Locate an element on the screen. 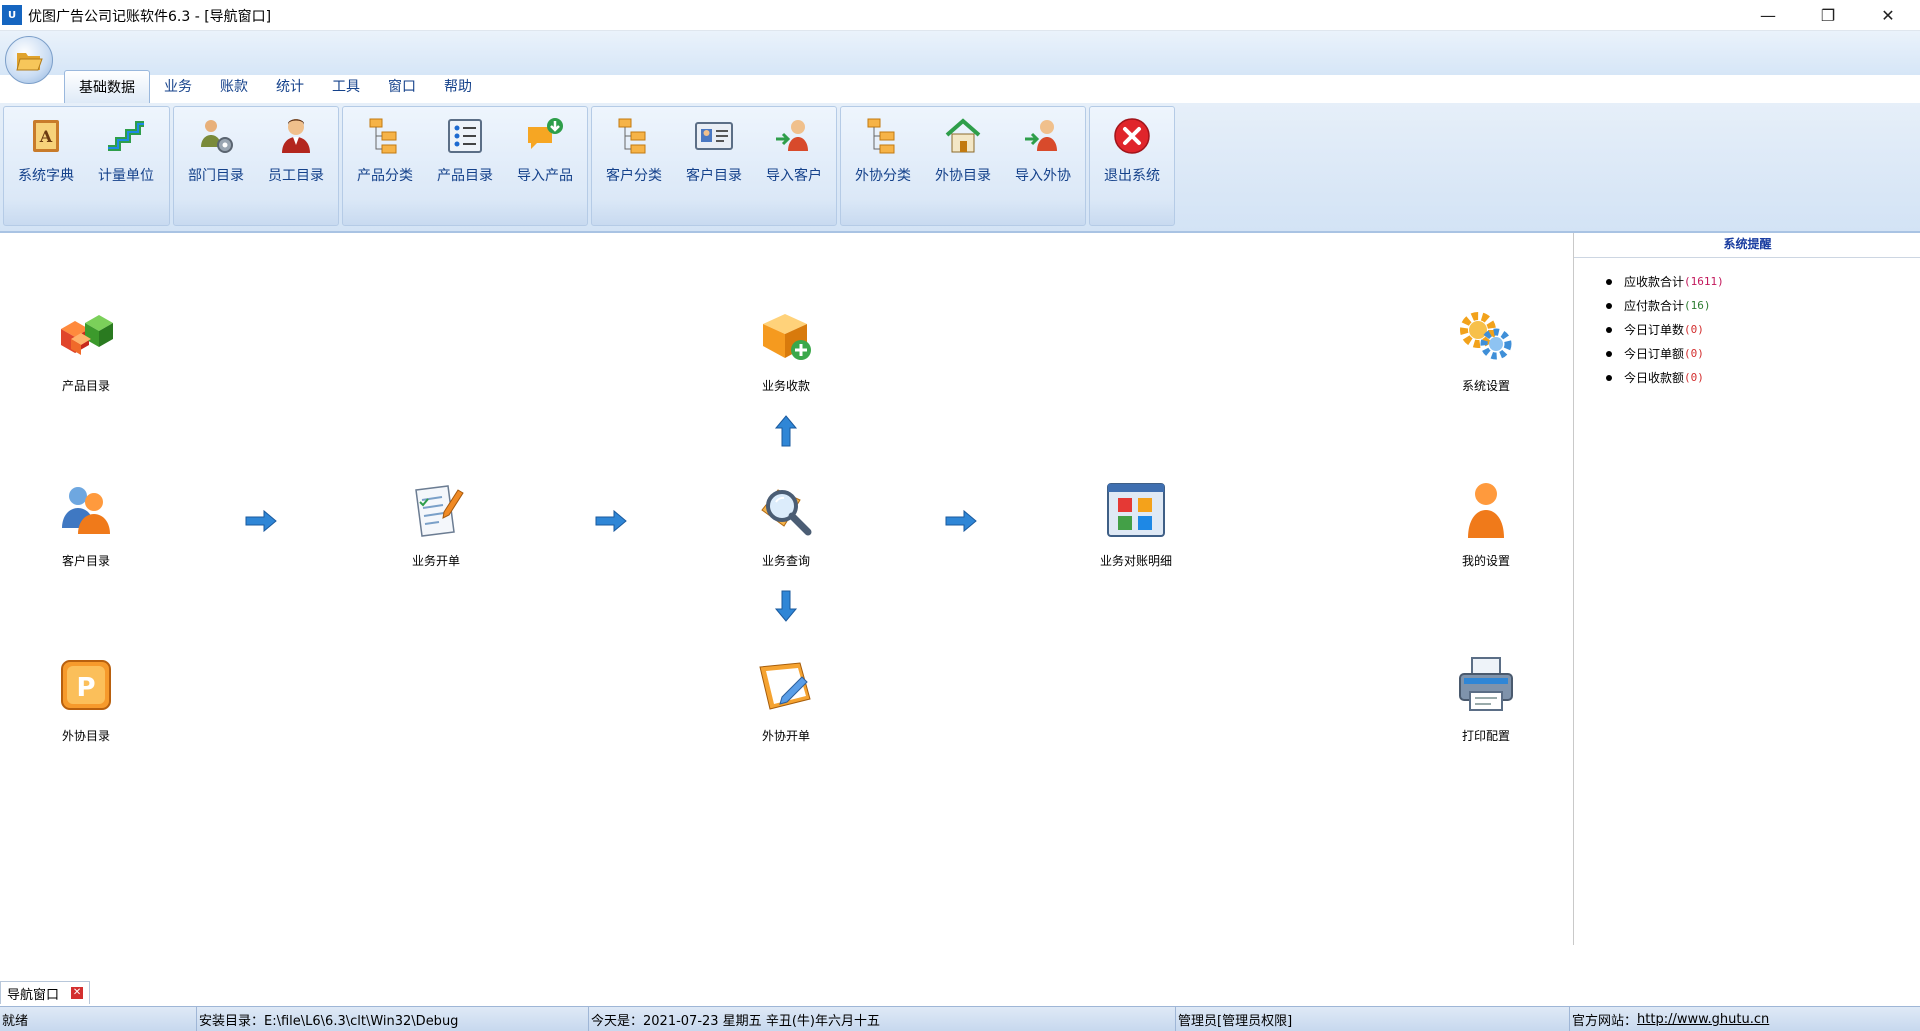  tab-basic-data: 基础数据 is located at coordinates (107, 86).